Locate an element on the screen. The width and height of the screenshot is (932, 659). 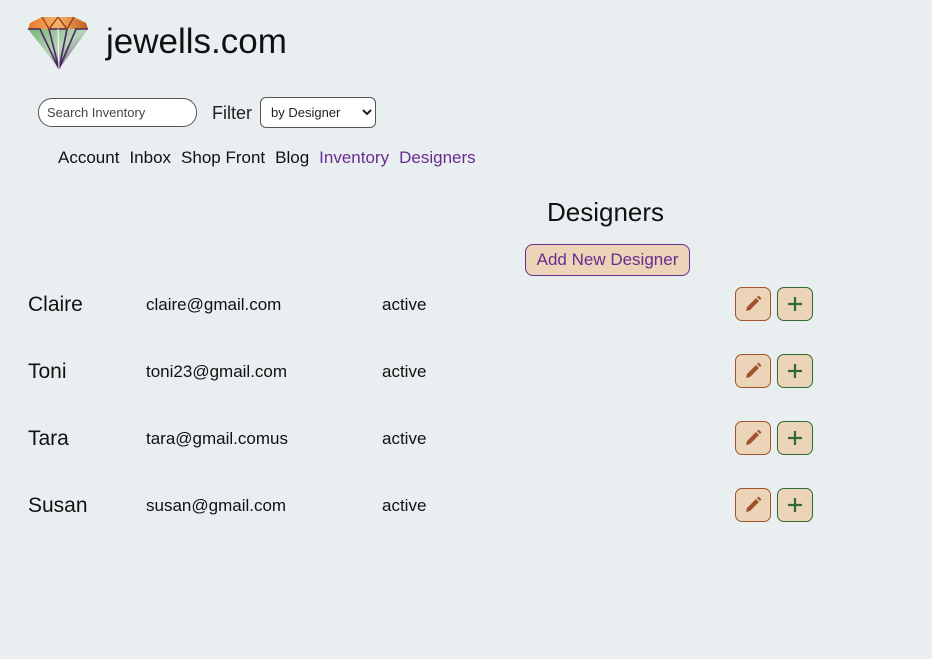
nav-shop-front-link: Shop Front is located at coordinates (223, 158).